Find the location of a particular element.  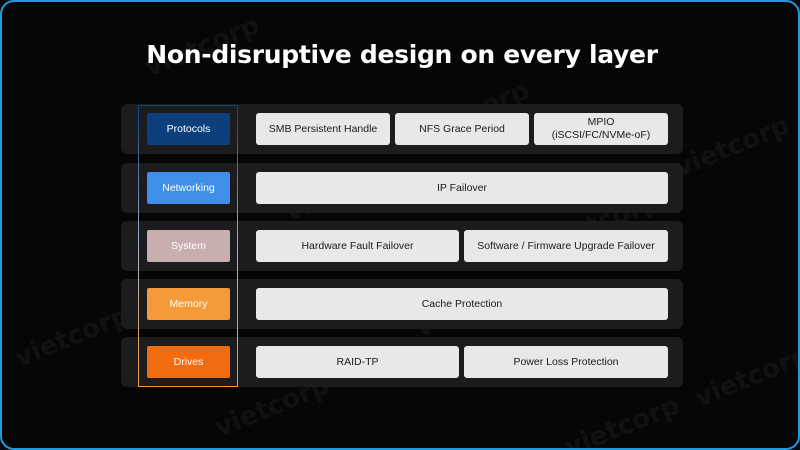

item-hardware-fault-failover: Hardware Fault Failover is located at coordinates (357, 246).